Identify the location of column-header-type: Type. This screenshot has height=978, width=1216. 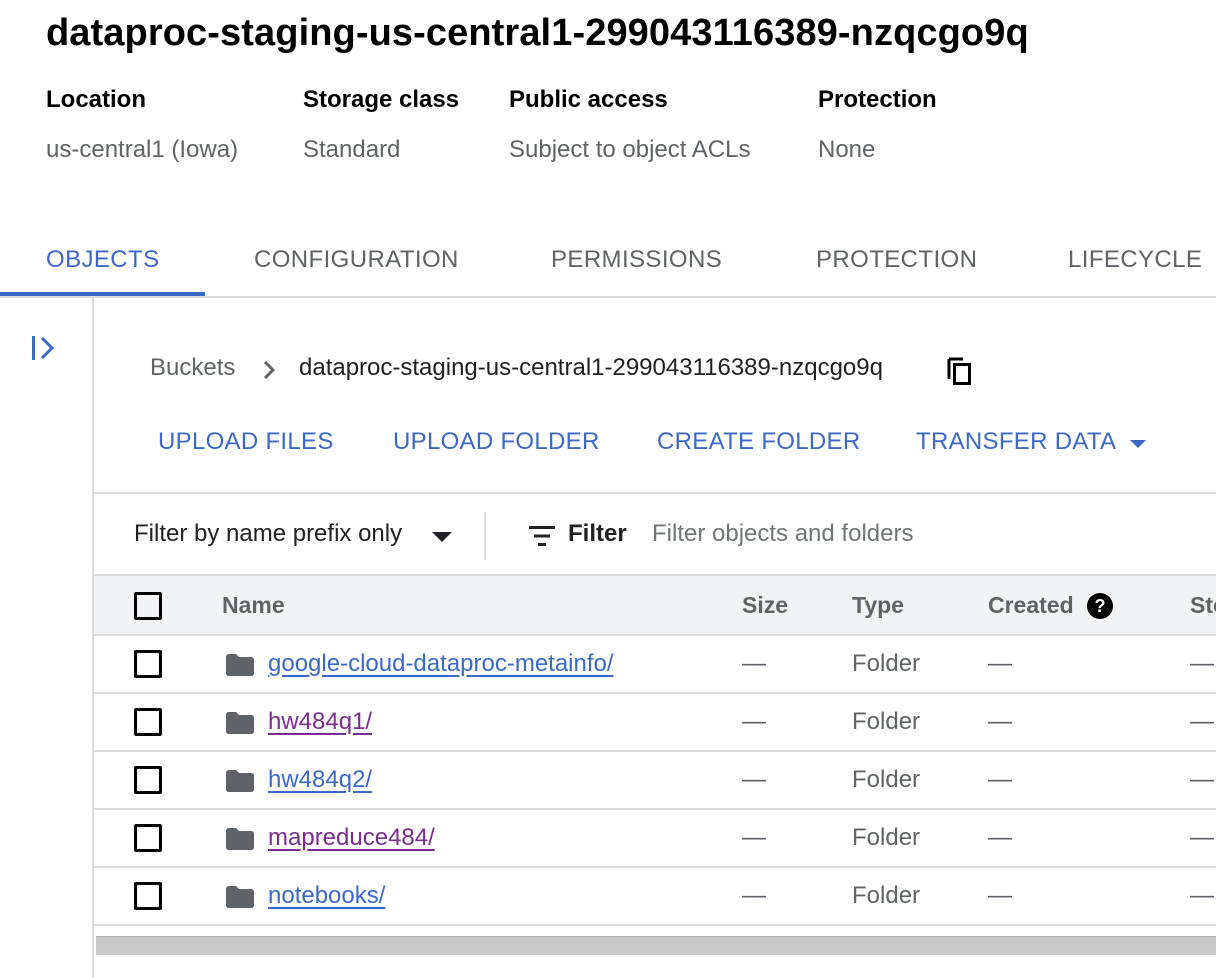
(878, 605).